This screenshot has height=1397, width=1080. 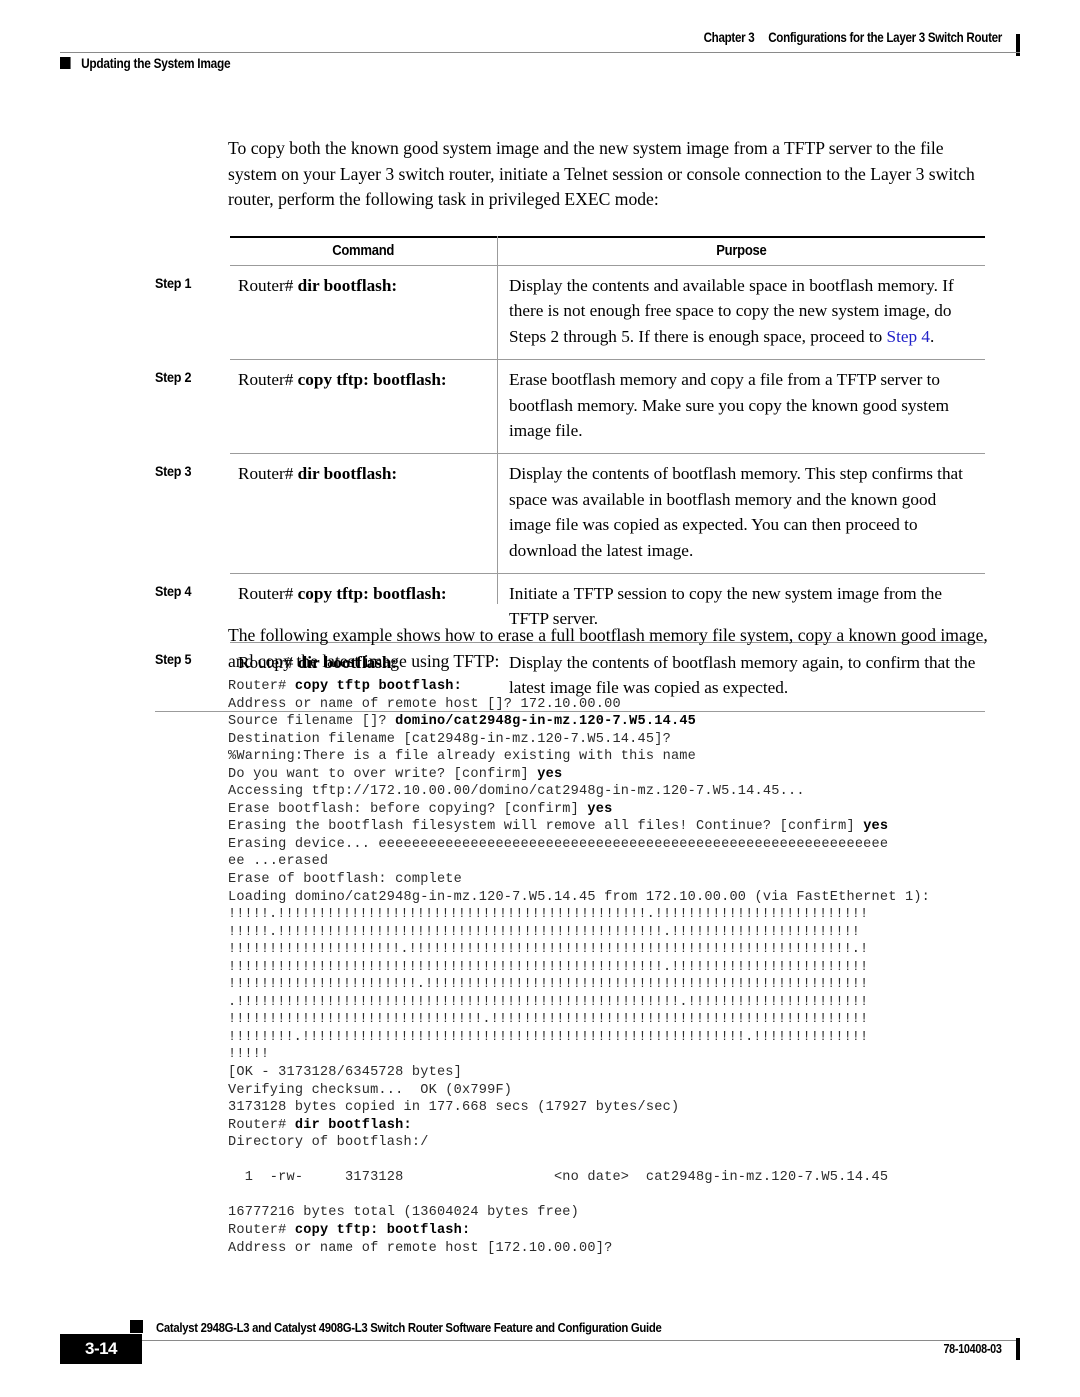 I want to click on table-header-step, so click(x=192, y=251).